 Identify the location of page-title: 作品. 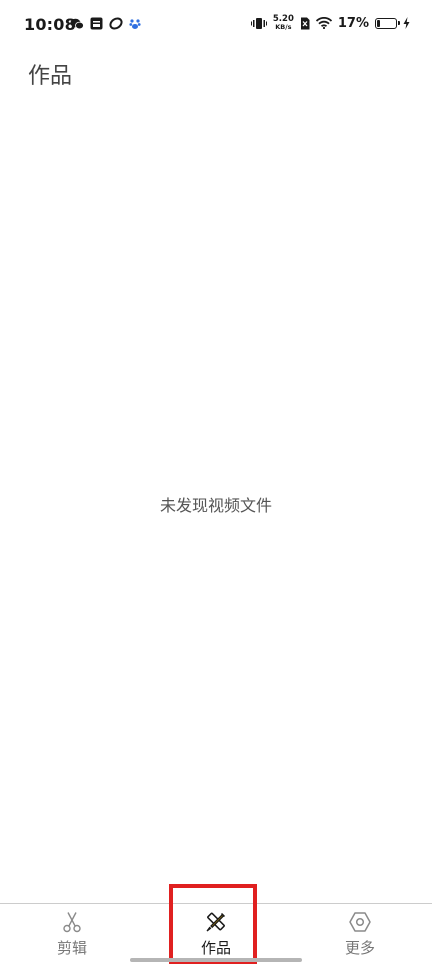
(50, 76).